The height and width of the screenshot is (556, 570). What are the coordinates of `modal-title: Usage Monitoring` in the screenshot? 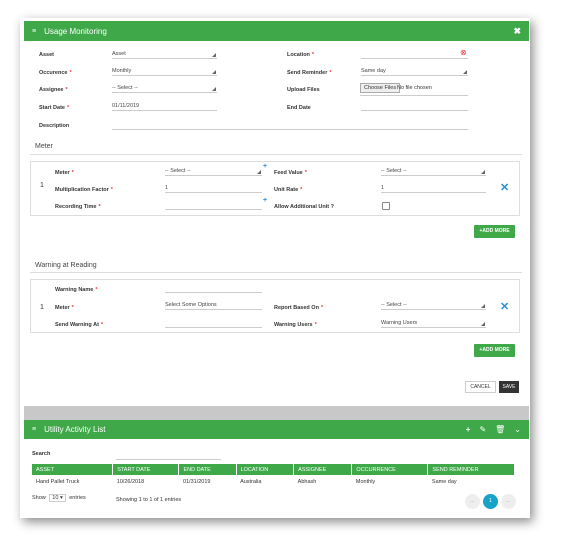 It's located at (75, 31).